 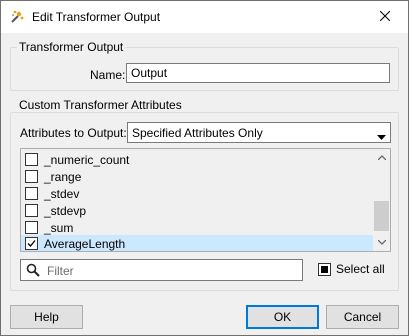 I want to click on list-item: _sum, so click(x=197, y=227).